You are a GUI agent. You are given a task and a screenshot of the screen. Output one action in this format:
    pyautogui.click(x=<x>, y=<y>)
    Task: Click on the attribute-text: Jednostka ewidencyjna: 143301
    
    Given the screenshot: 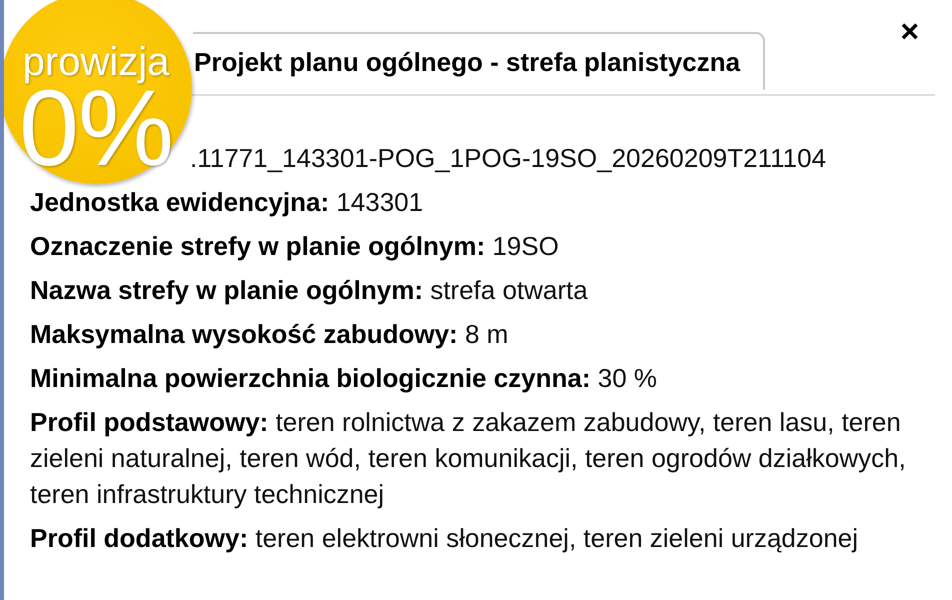 What is the action you would take?
    pyautogui.click(x=227, y=202)
    